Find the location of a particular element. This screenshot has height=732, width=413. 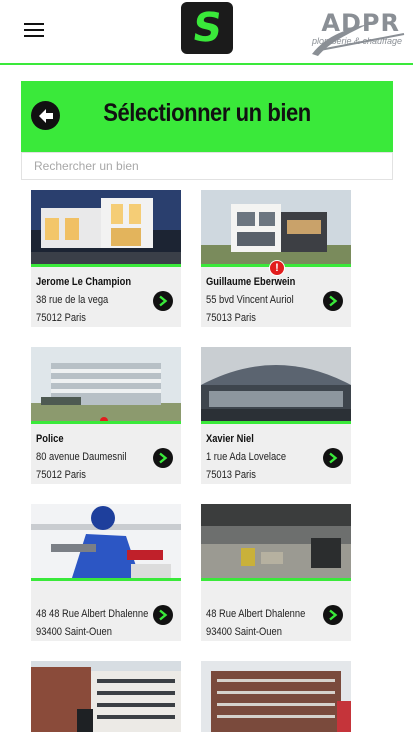

top-bar: S ADPR plomberie & chauffage is located at coordinates (206, 32).